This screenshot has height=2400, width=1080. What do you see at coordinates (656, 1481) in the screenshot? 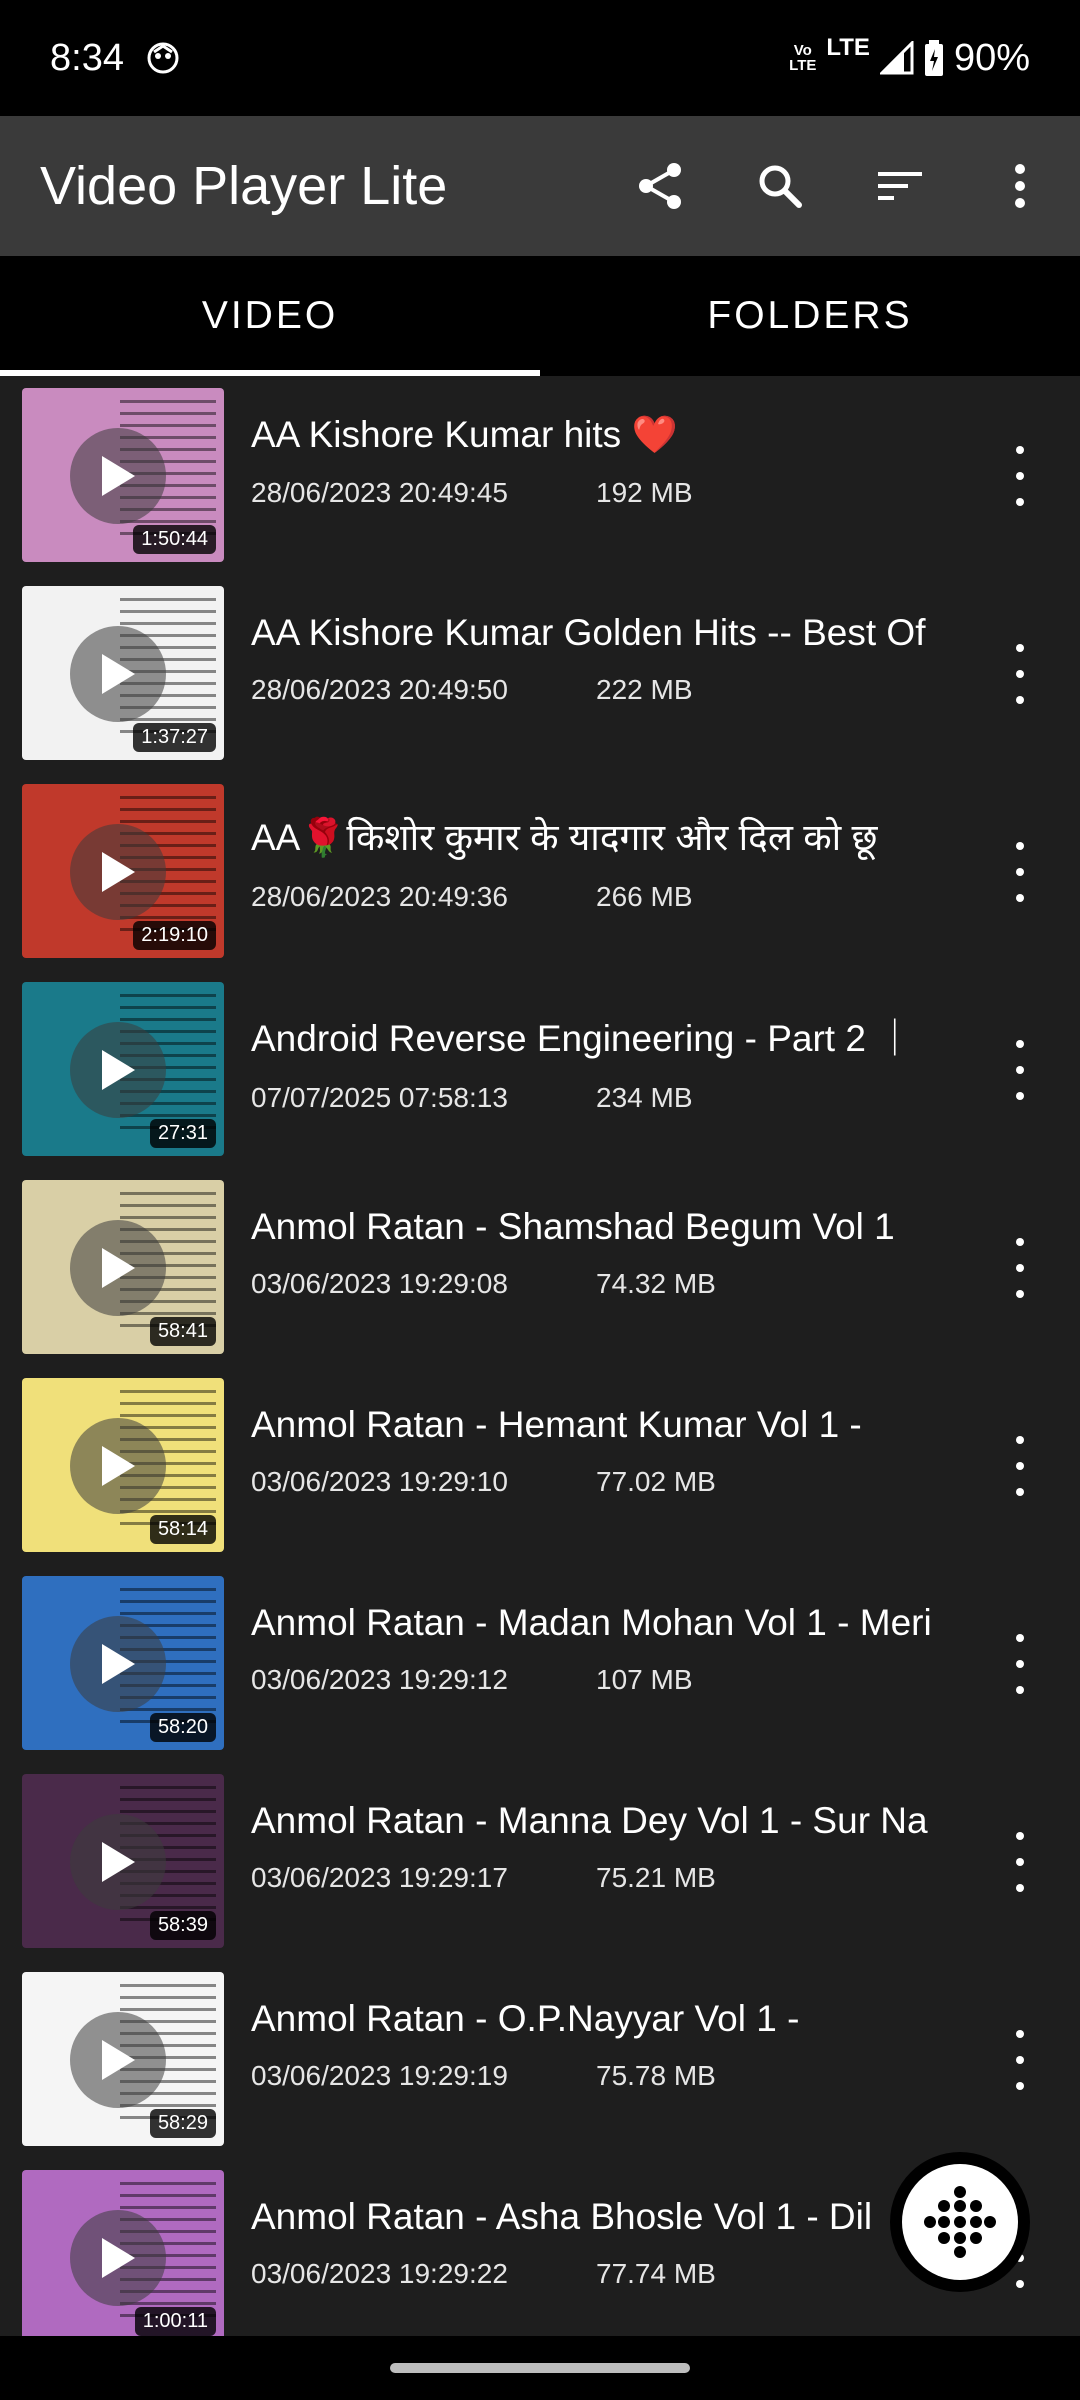
I see `video-size: 77.02 MB` at bounding box center [656, 1481].